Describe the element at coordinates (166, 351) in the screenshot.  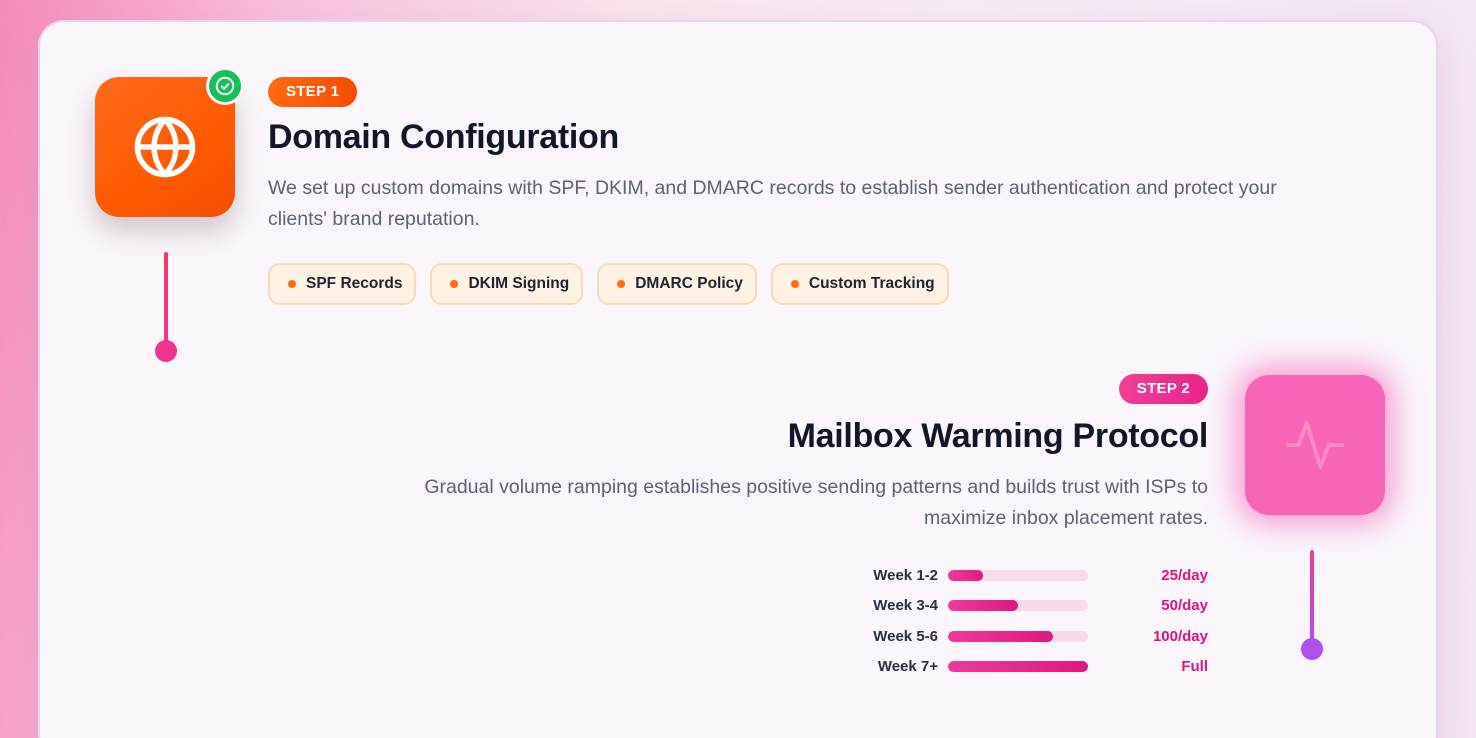
I see `step1-connector-dot` at that location.